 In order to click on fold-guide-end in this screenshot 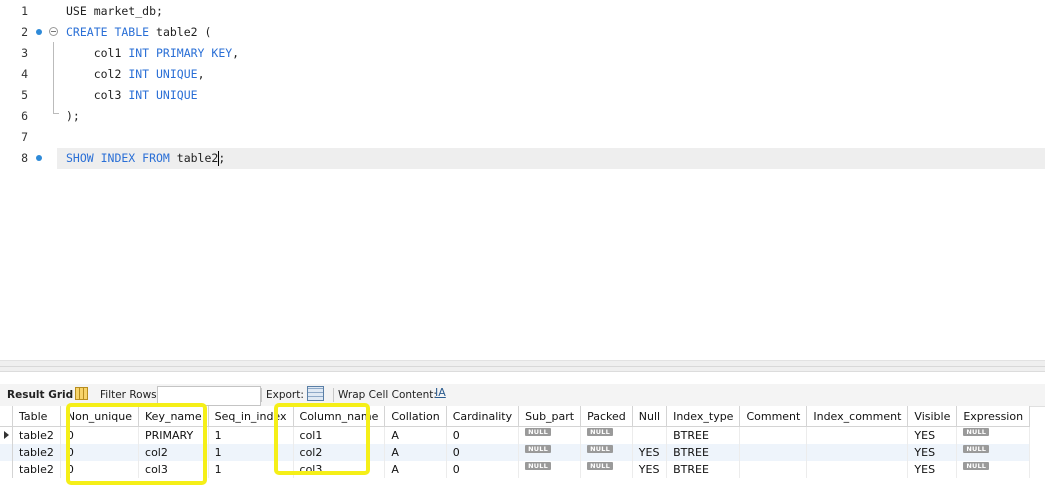, I will do `click(56, 113)`.